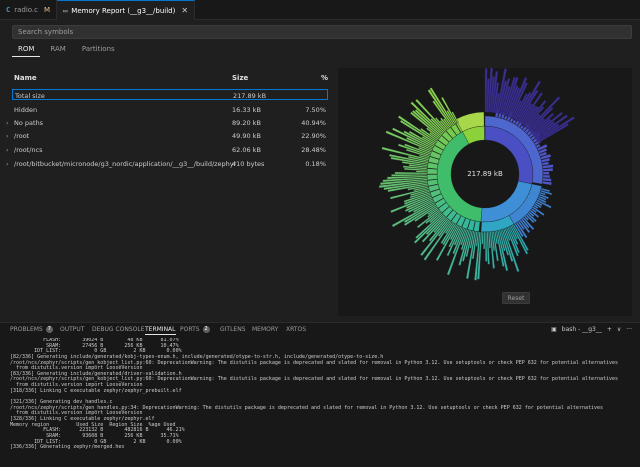  Describe the element at coordinates (184, 10) in the screenshot. I see `close-icon: ✕` at that location.